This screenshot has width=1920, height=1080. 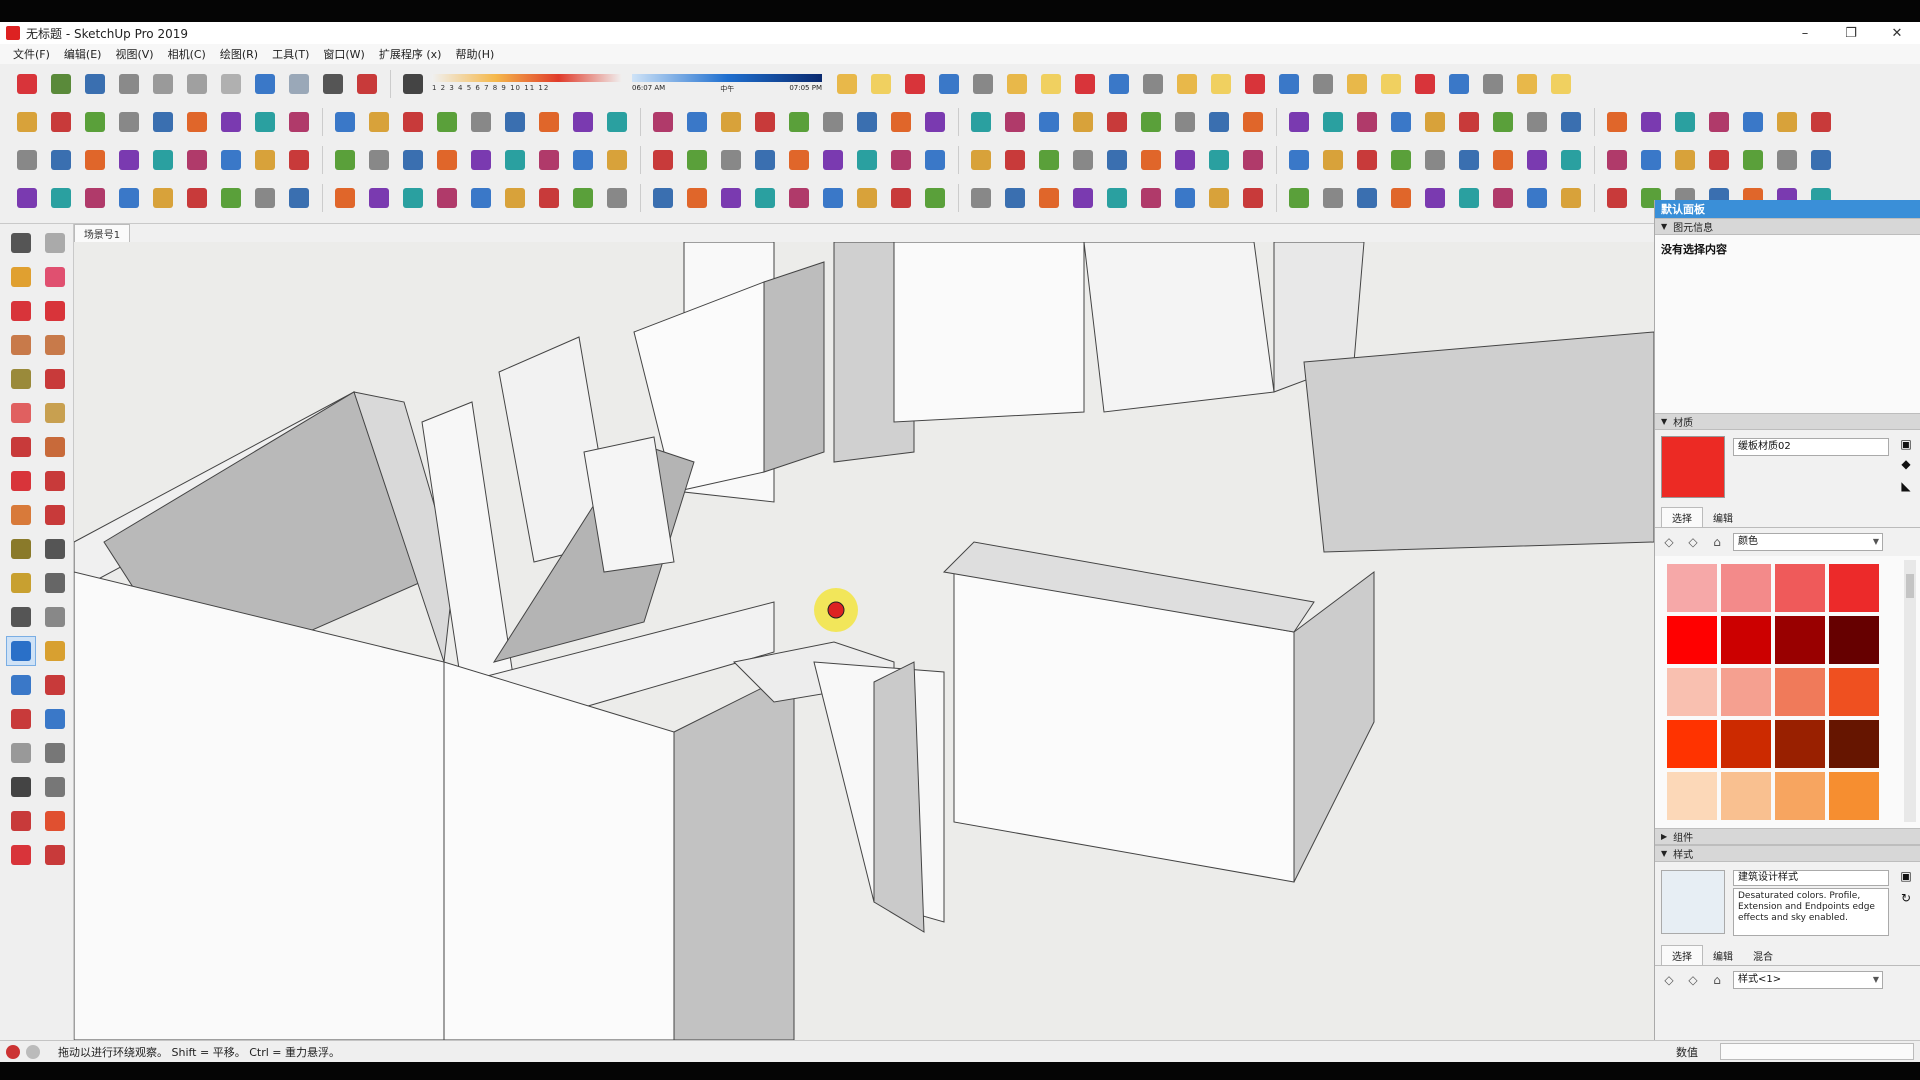 I want to click on menu-edit: 编辑(E), so click(x=83, y=54).